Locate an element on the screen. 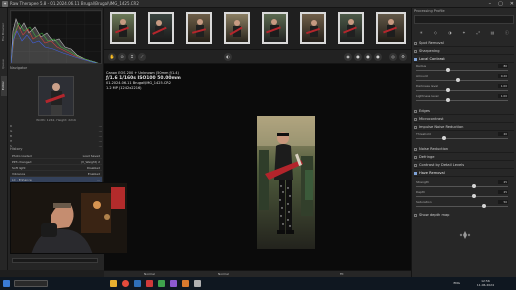 The width and height of the screenshot is (516, 290). slider-saturation: Saturation 50 is located at coordinates (464, 205).